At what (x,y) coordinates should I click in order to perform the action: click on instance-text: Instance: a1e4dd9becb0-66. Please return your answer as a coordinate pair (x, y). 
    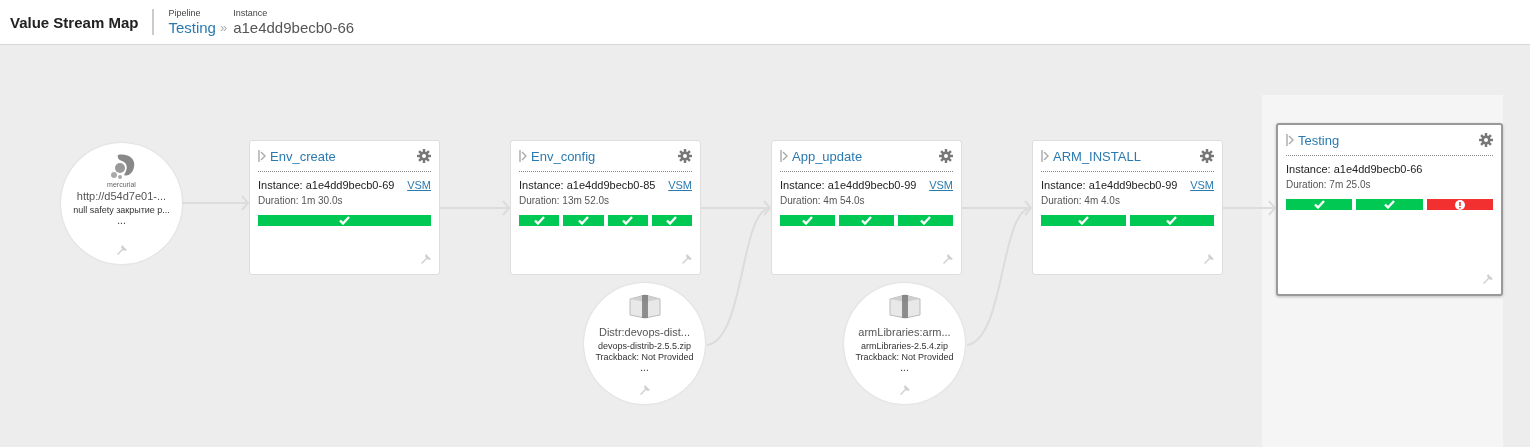
    Looking at the image, I should click on (1354, 169).